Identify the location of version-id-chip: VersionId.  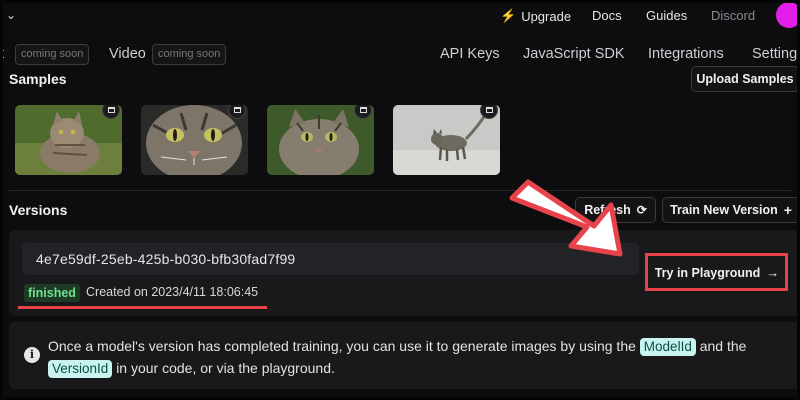
(80, 369).